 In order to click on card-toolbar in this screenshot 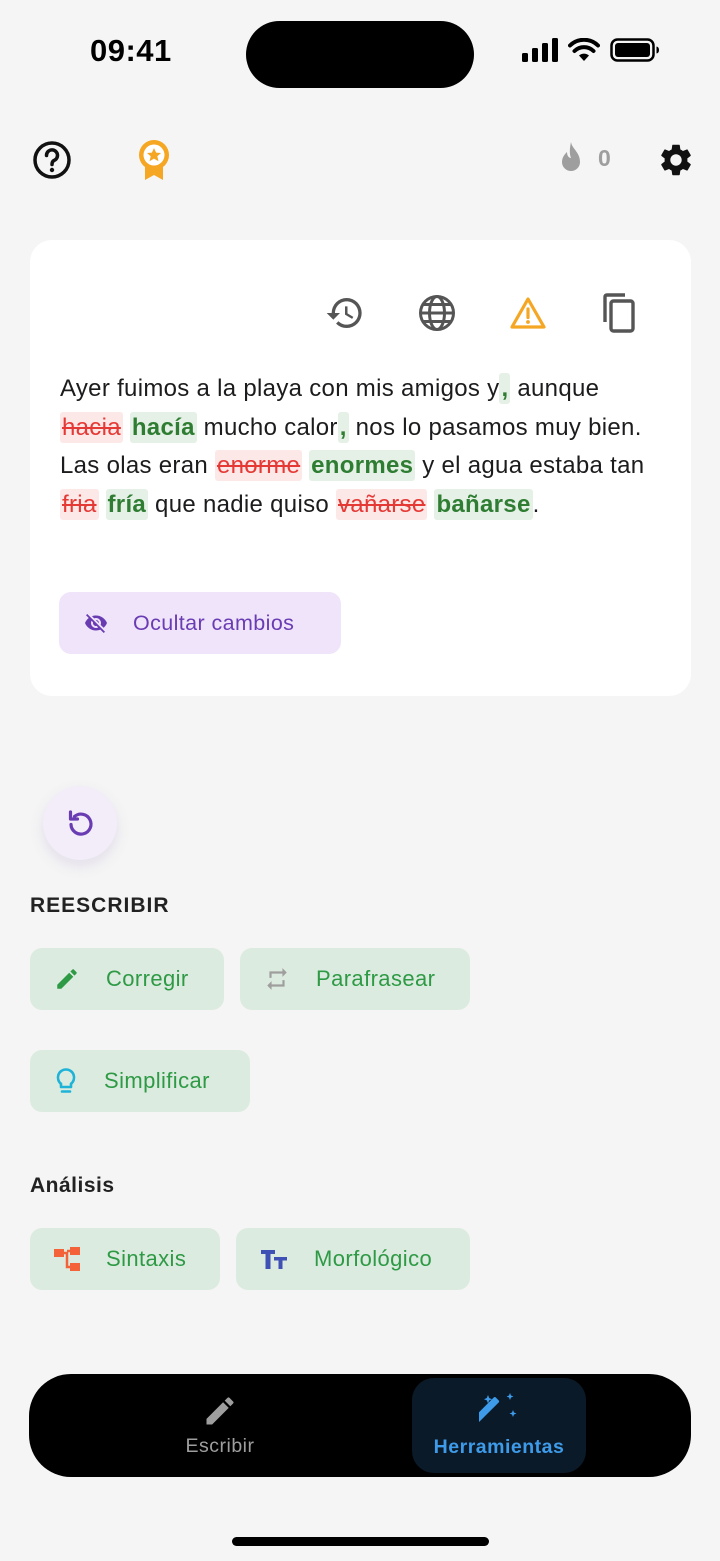, I will do `click(481, 313)`.